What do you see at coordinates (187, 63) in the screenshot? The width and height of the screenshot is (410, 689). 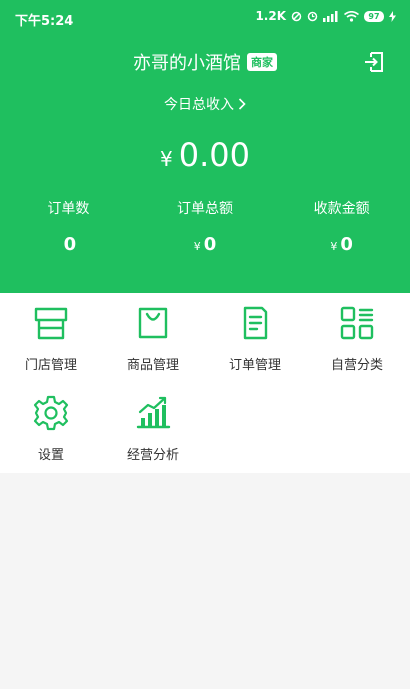 I see `shop-name: 亦哥的小酒馆` at bounding box center [187, 63].